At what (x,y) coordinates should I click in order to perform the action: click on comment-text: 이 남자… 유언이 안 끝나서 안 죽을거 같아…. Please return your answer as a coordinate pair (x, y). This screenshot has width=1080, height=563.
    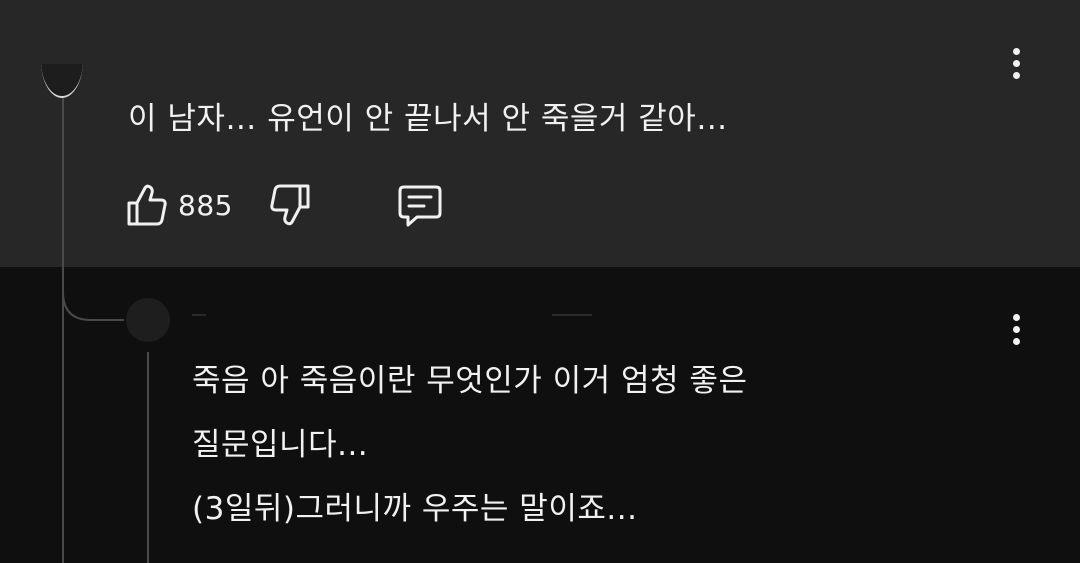
    Looking at the image, I should click on (428, 119).